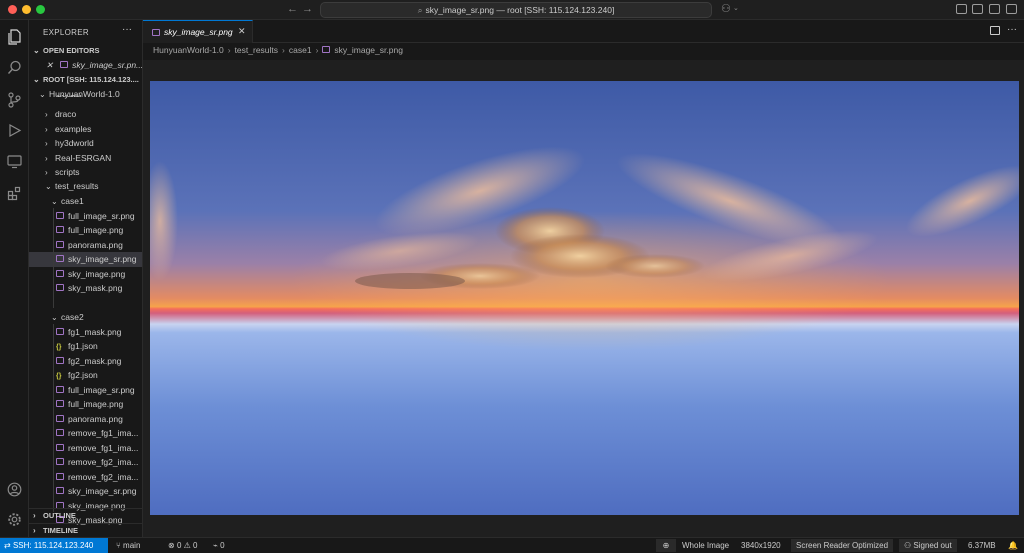  What do you see at coordinates (307, 9) in the screenshot?
I see `forward-arrow-icon: →` at bounding box center [307, 9].